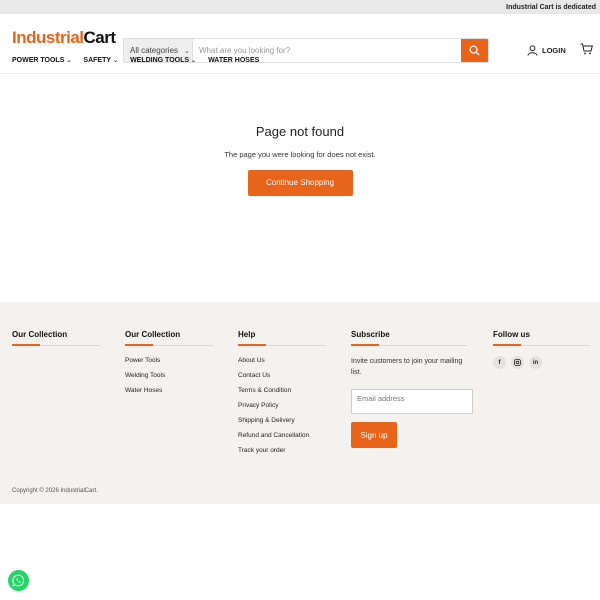  What do you see at coordinates (169, 393) in the screenshot?
I see `footer-link-water-hoses: Water Hoses` at bounding box center [169, 393].